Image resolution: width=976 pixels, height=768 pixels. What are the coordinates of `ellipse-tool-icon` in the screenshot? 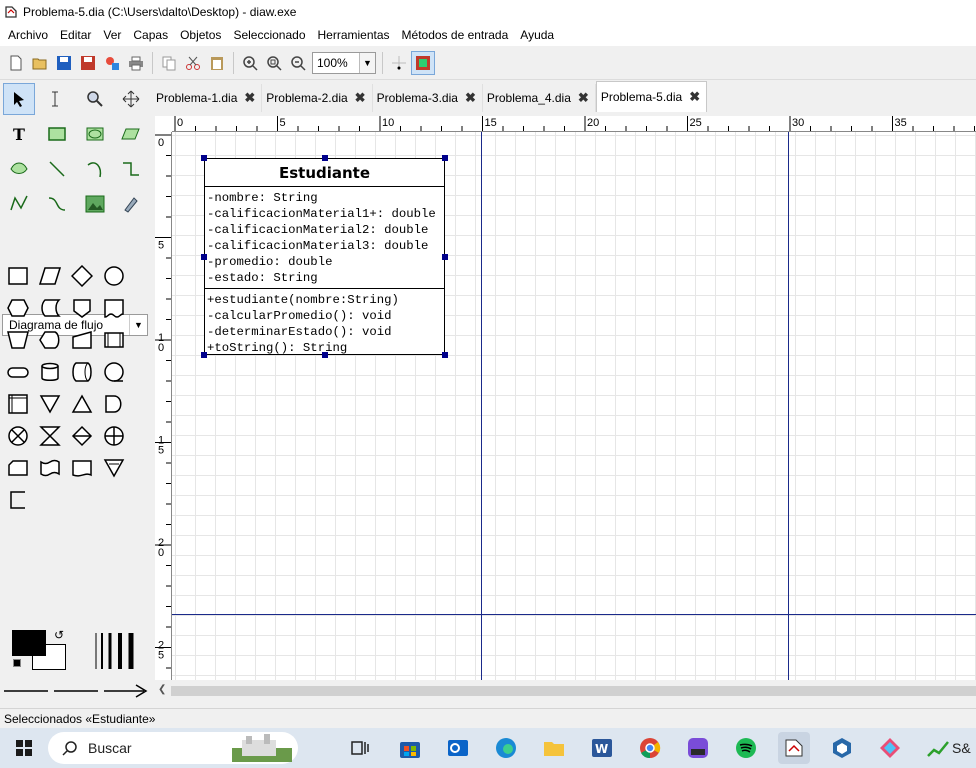 It's located at (95, 134).